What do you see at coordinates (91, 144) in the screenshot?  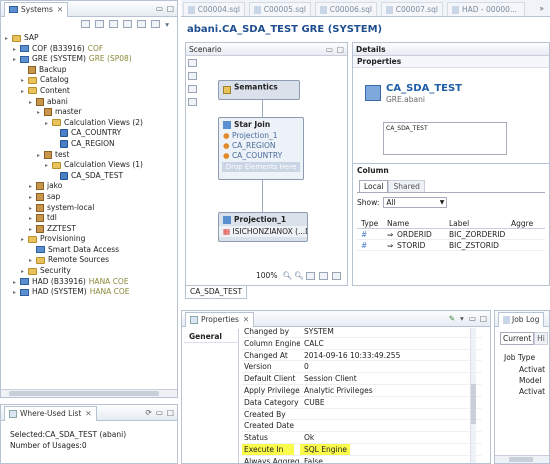 I see `tree-item: CA_REGION` at bounding box center [91, 144].